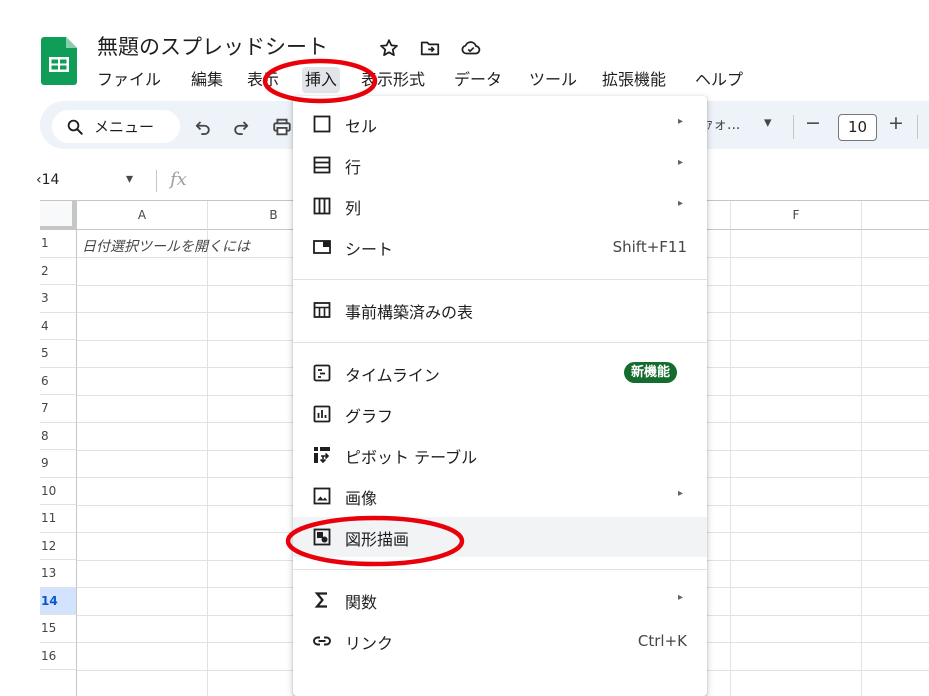  Describe the element at coordinates (212, 46) in the screenshot. I see `document-title: 無題のスプレッドシート` at that location.